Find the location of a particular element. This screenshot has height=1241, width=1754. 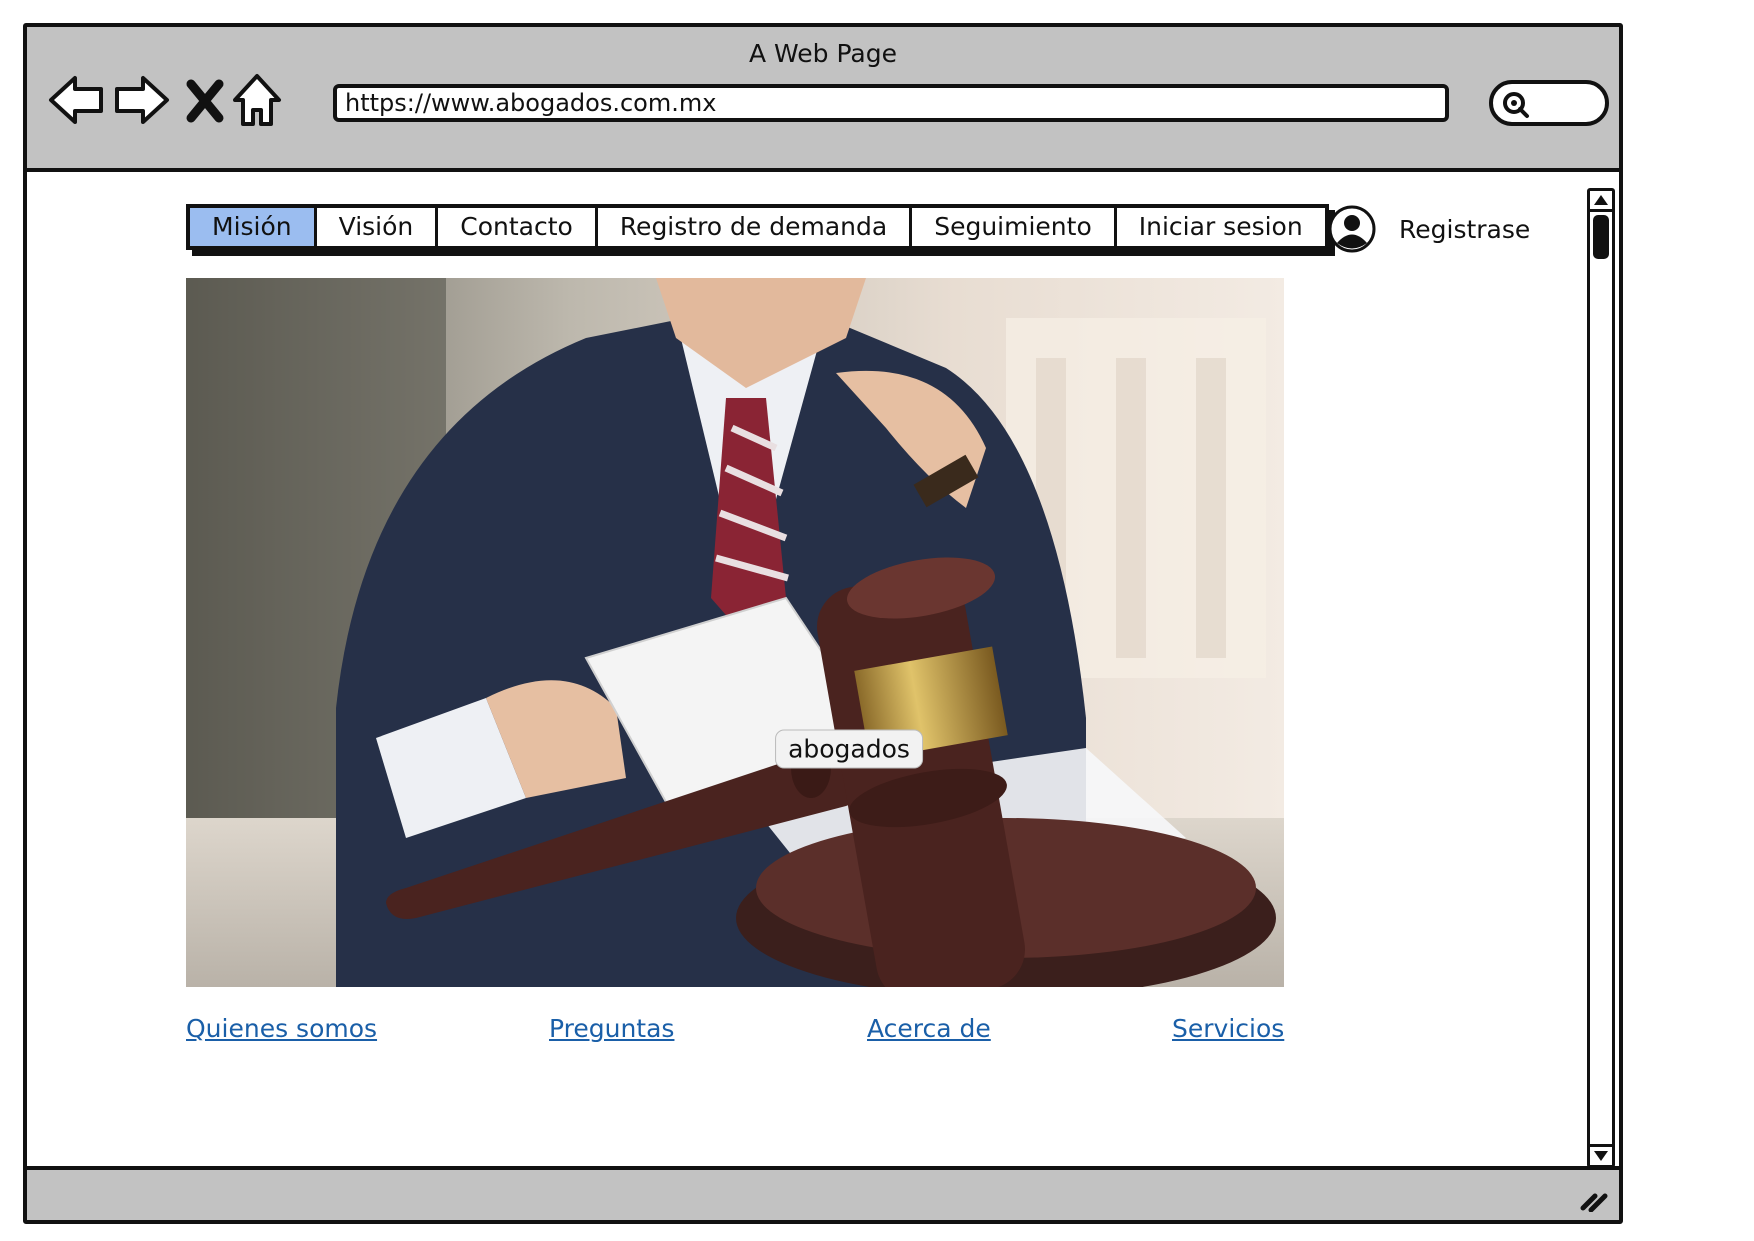

tab-seguimiento: Seguimiento is located at coordinates (1014, 227).